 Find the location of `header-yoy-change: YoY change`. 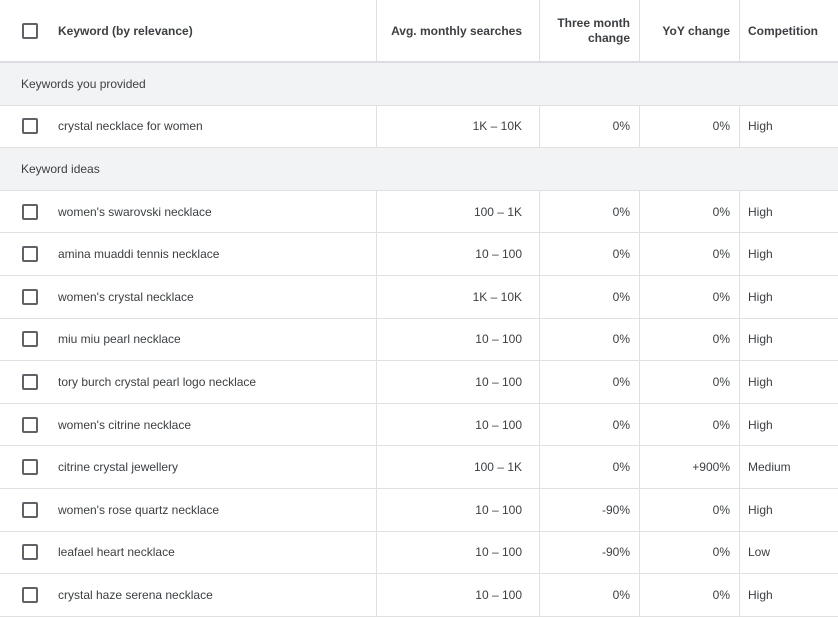

header-yoy-change: YoY change is located at coordinates (690, 30).